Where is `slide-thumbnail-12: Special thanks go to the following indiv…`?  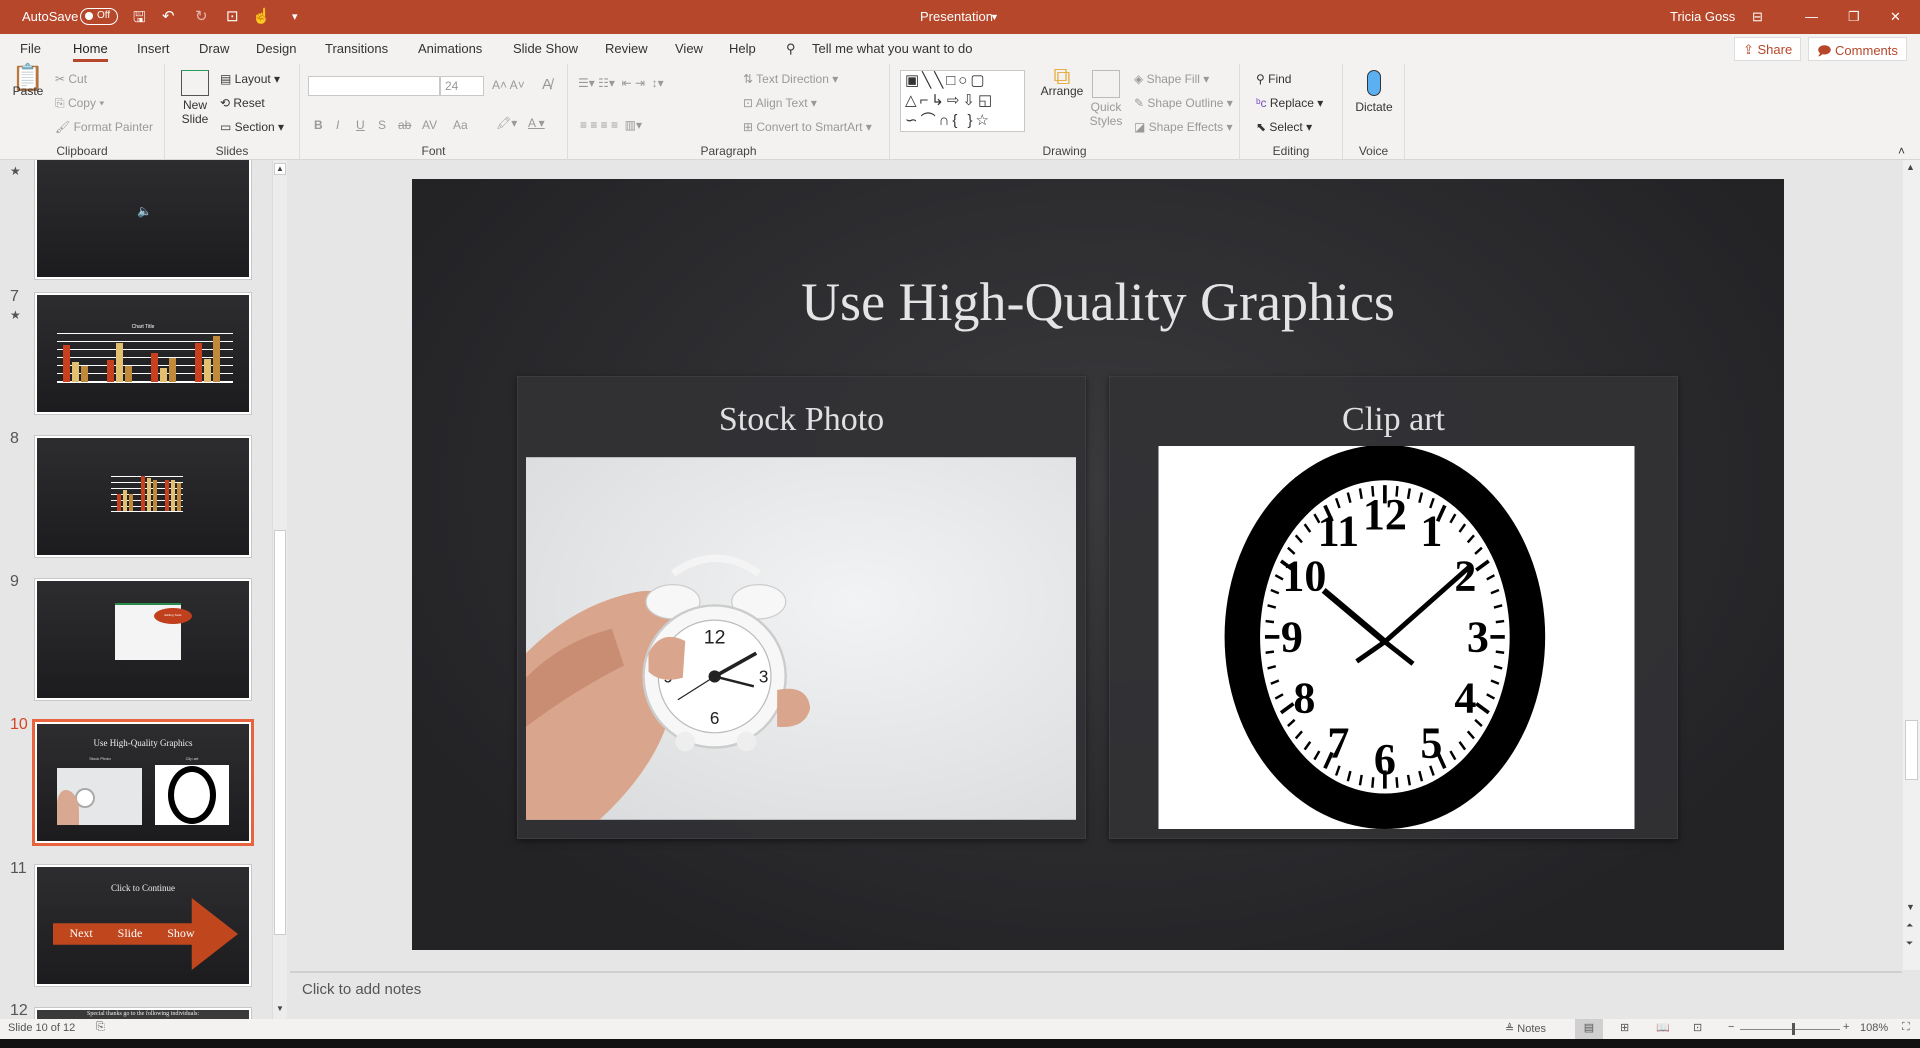
slide-thumbnail-12: Special thanks go to the following indiv… is located at coordinates (143, 1013).